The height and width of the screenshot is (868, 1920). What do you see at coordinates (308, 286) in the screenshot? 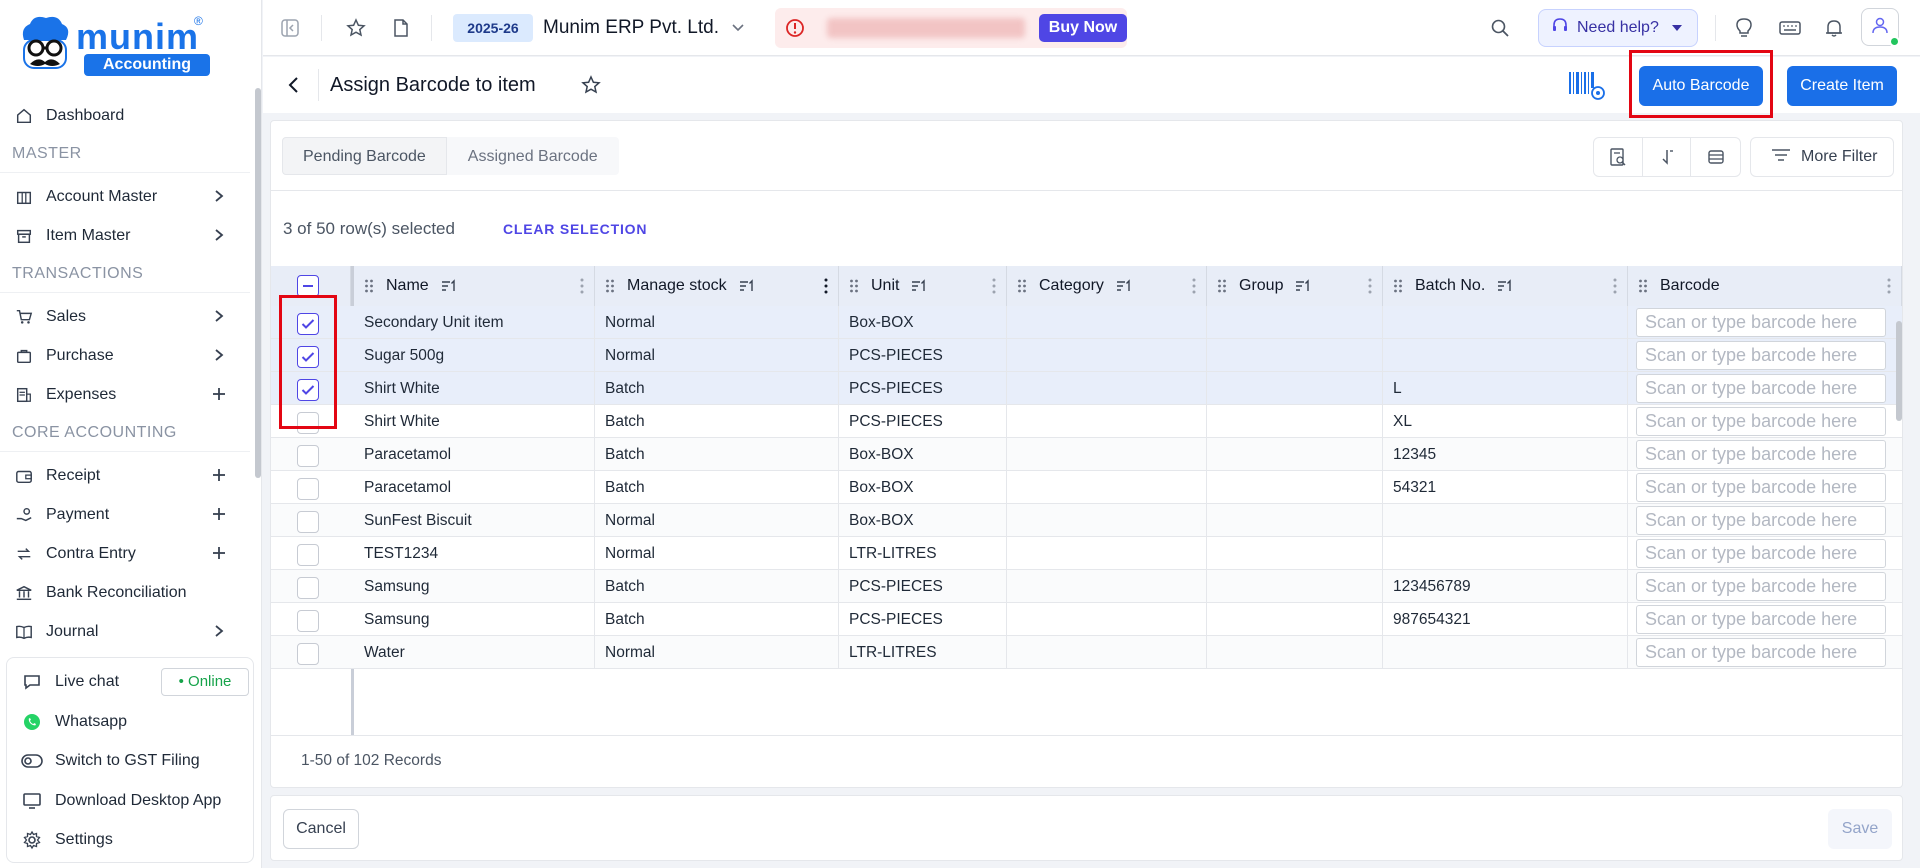
I see `select-all-checkbox` at bounding box center [308, 286].